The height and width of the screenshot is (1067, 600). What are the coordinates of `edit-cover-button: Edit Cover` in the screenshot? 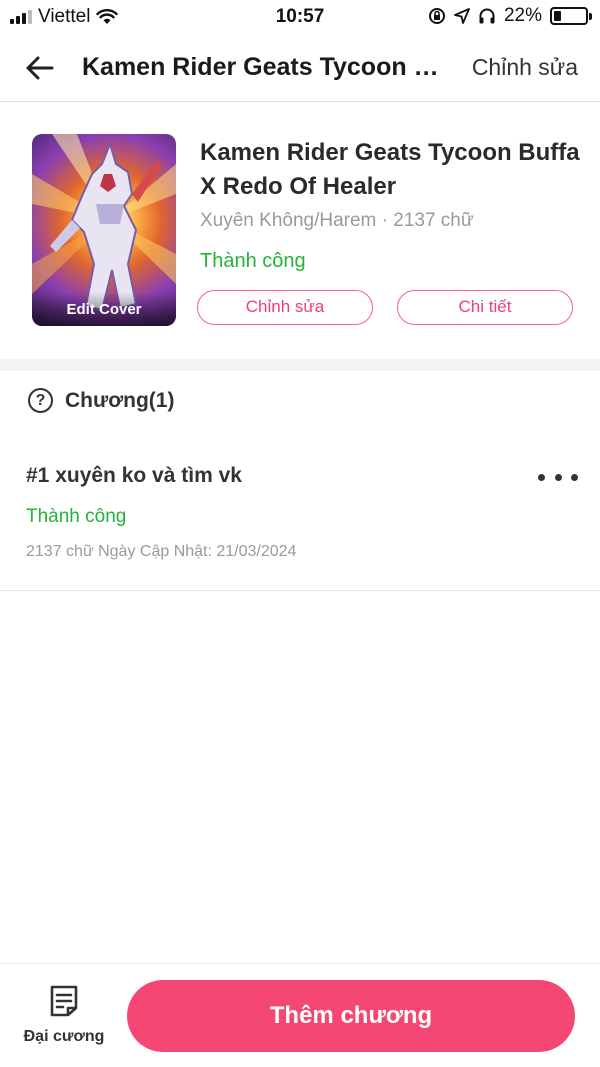 It's located at (104, 309).